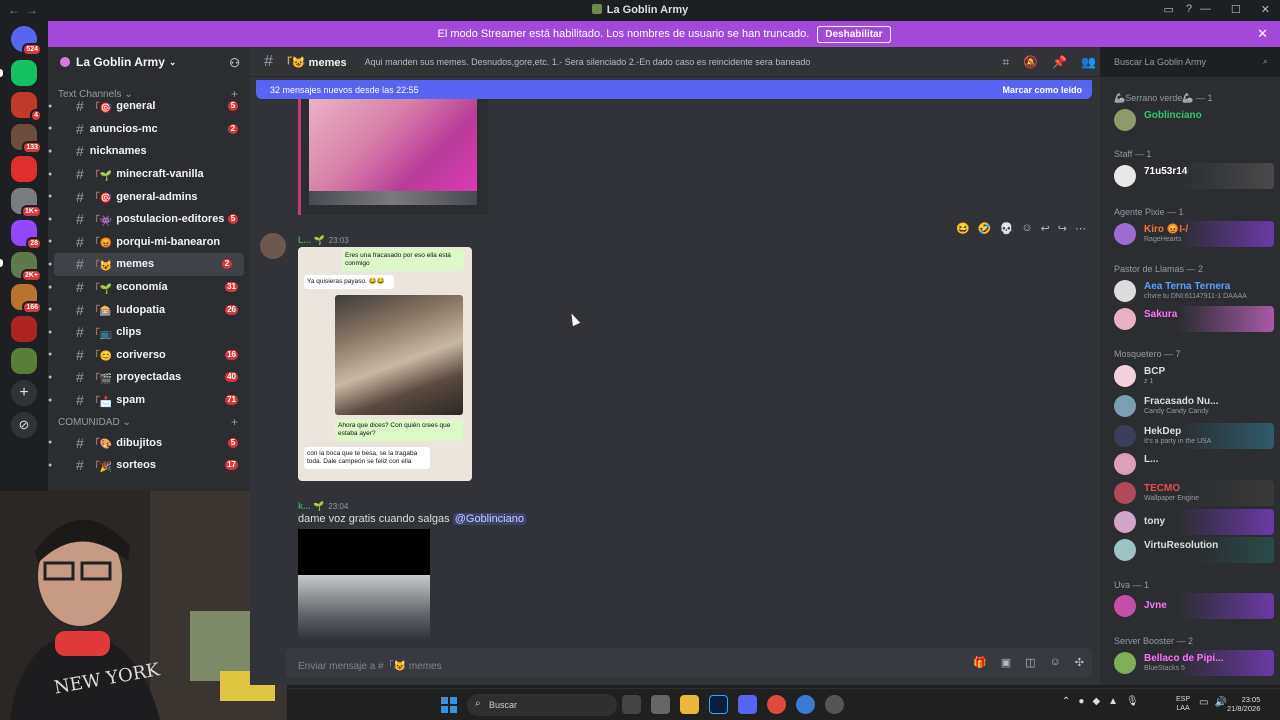  What do you see at coordinates (26, 41) in the screenshot?
I see `discord-home-icon: 524` at bounding box center [26, 41].